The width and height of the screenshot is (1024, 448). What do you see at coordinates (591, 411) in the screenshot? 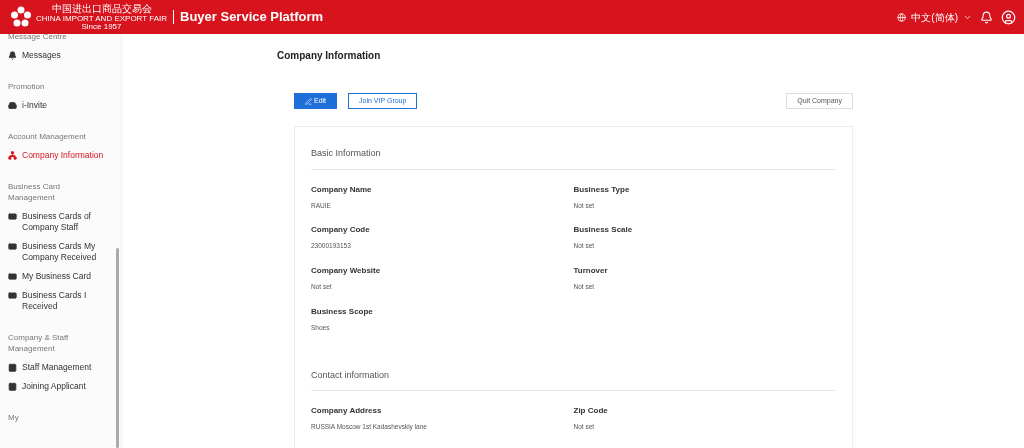
I see `field-label: Zip Code` at bounding box center [591, 411].